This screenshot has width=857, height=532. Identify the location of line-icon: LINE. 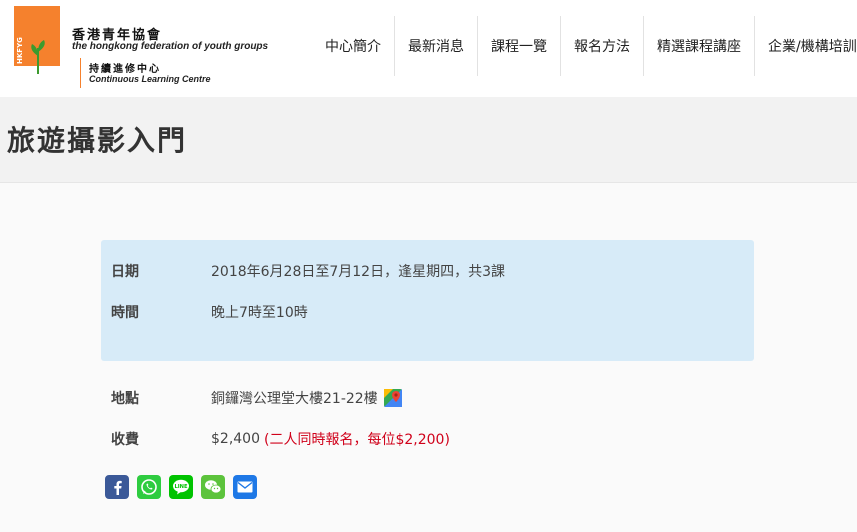
(181, 487).